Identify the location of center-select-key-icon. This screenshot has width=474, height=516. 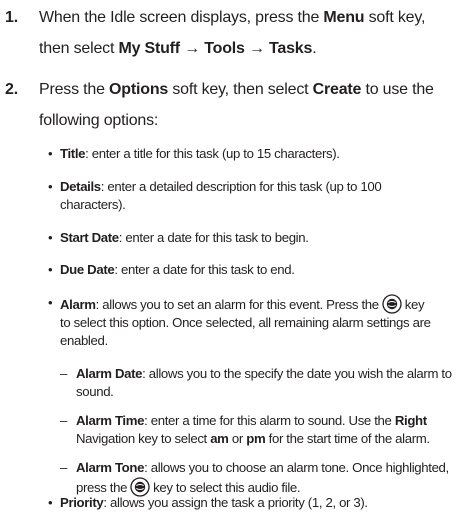
(392, 304).